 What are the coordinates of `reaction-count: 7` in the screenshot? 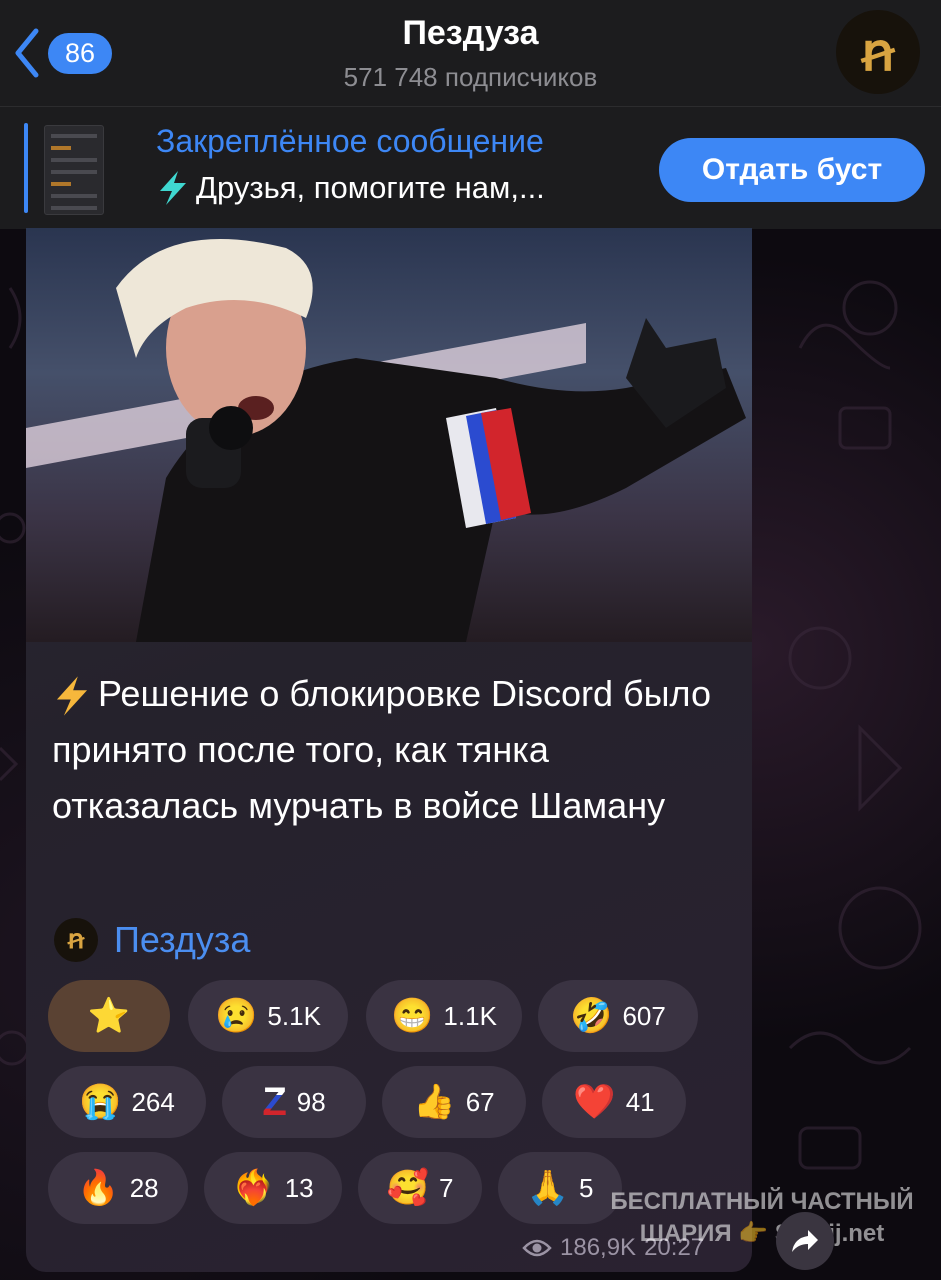 It's located at (446, 1187).